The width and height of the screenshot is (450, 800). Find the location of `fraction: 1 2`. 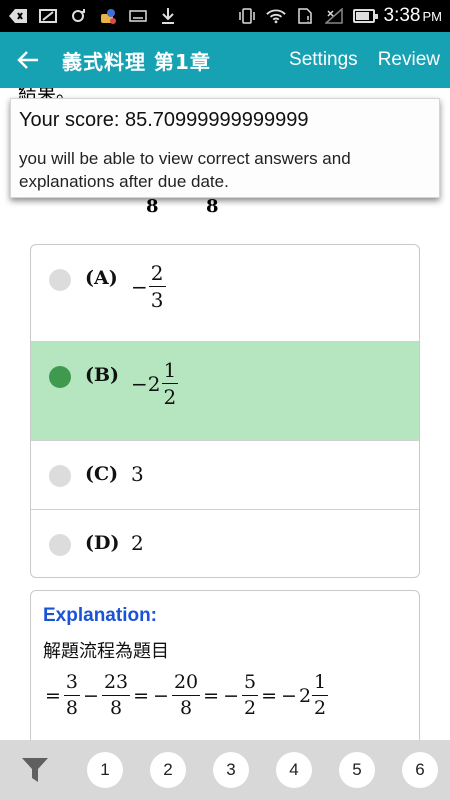

fraction: 1 2 is located at coordinates (170, 383).